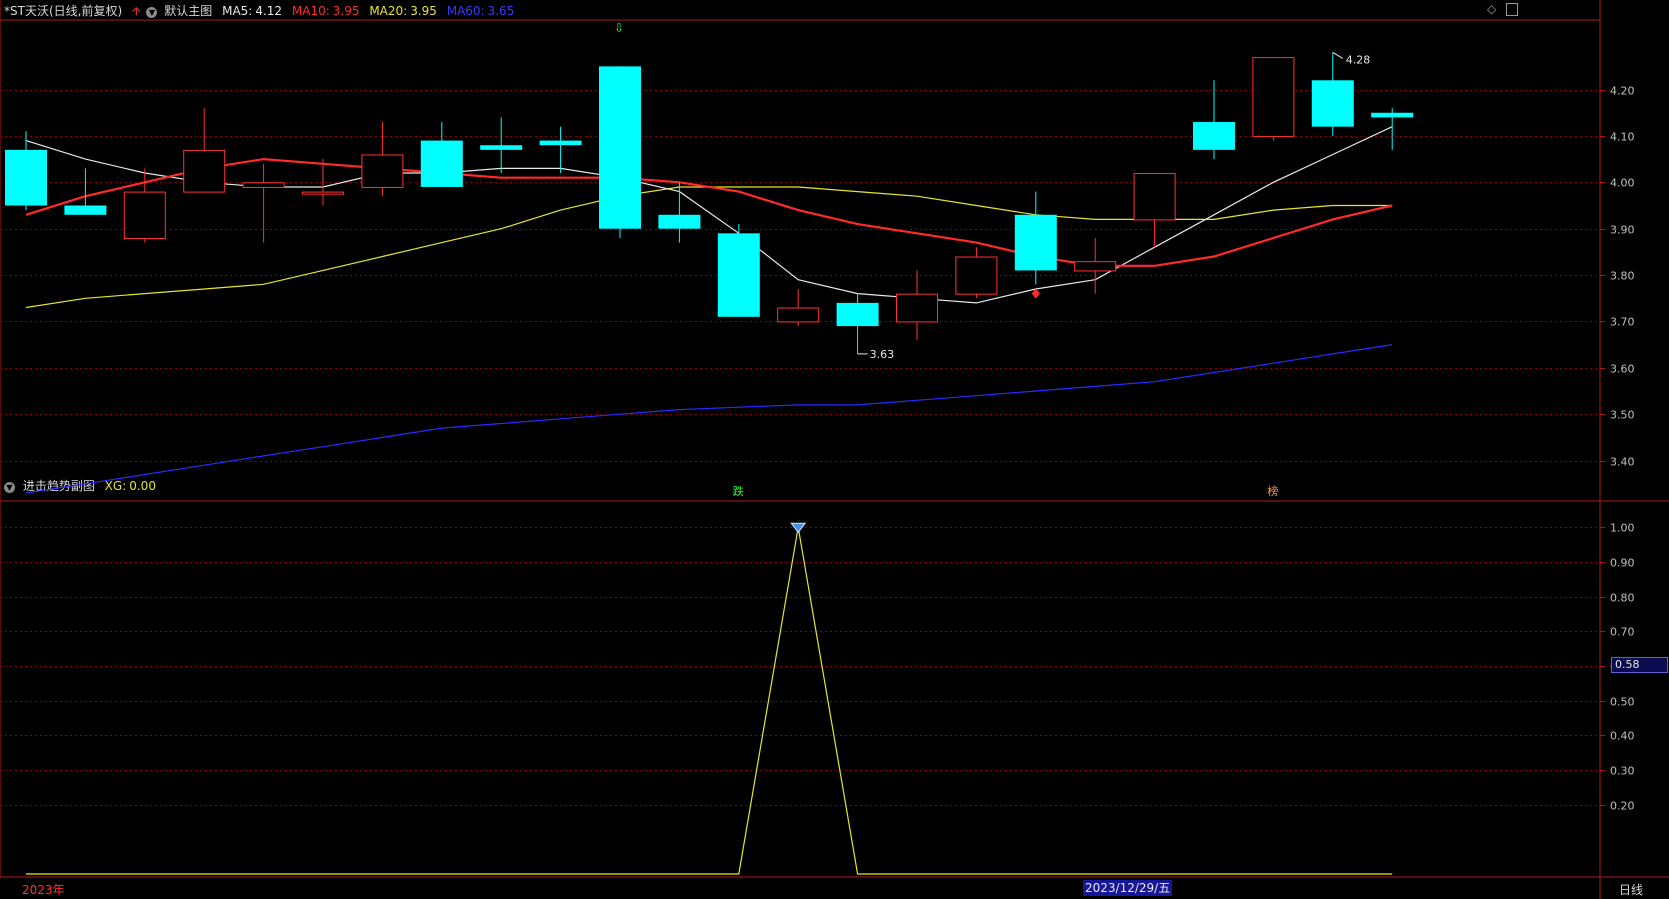 Image resolution: width=1669 pixels, height=899 pixels. What do you see at coordinates (1622, 137) in the screenshot?
I see `price-tick-label: 4.10` at bounding box center [1622, 137].